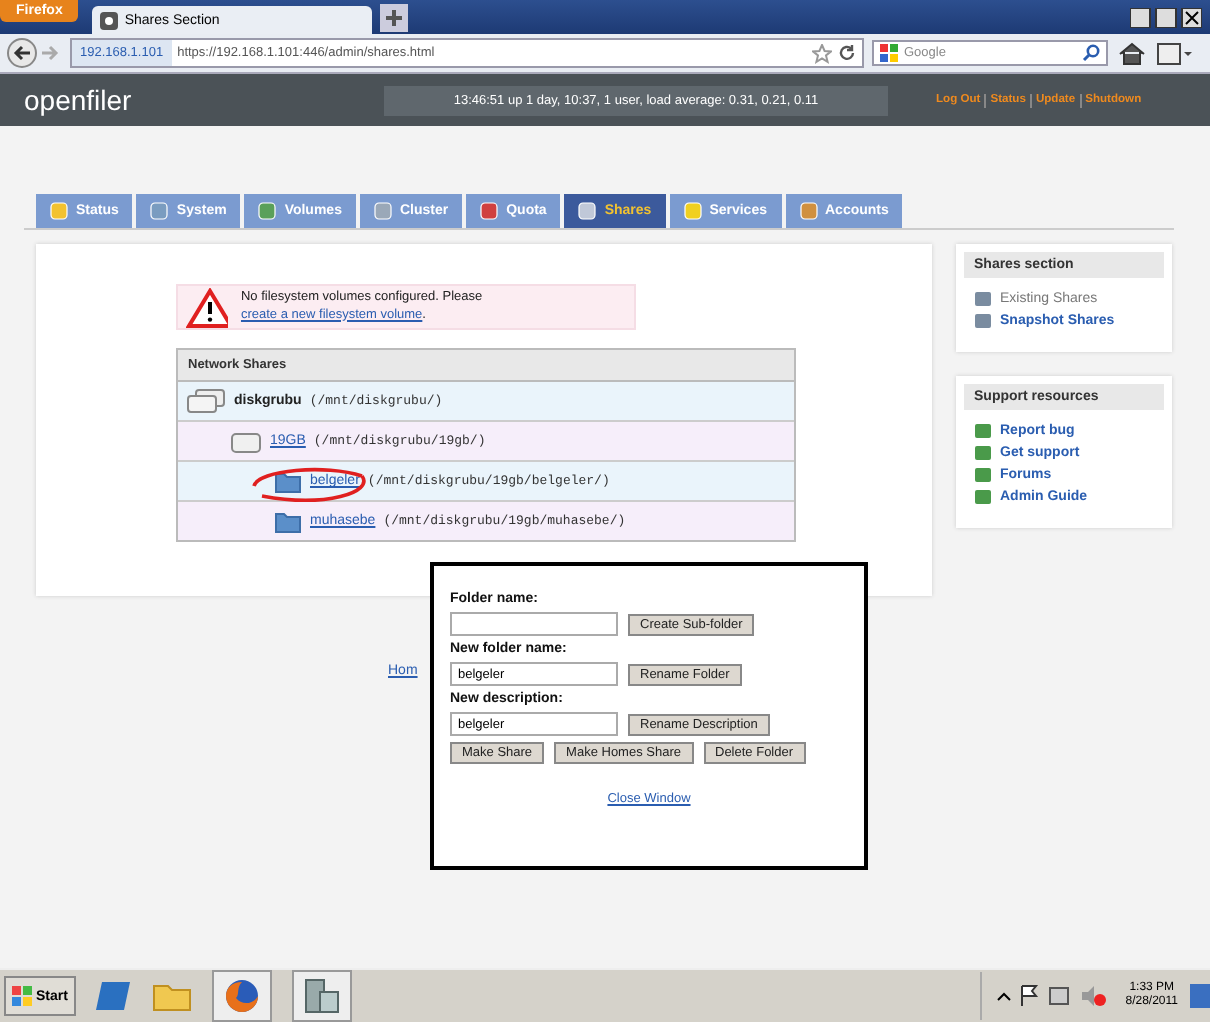  What do you see at coordinates (534, 624) in the screenshot?
I see `input-field` at bounding box center [534, 624].